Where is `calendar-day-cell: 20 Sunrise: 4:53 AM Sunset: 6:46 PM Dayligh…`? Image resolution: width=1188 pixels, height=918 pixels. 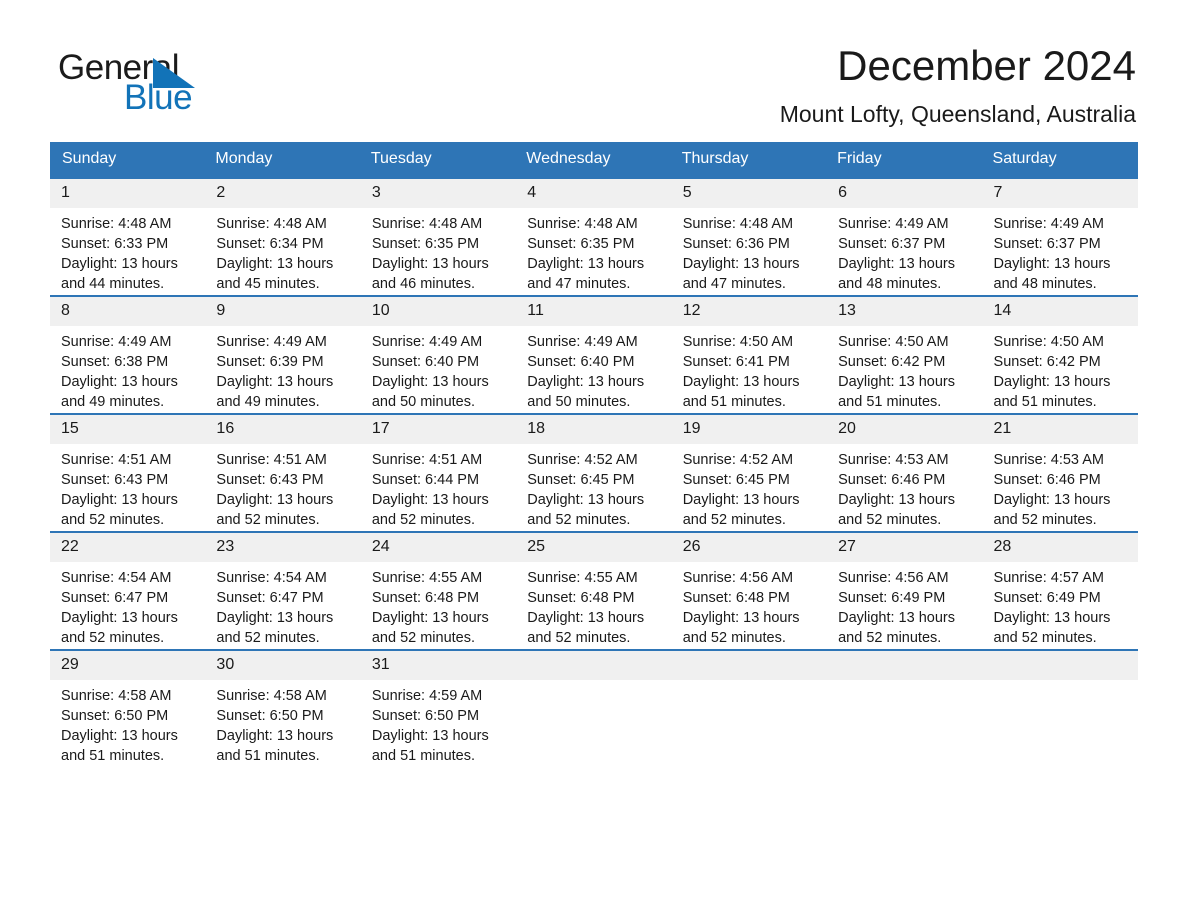
calendar-day-cell: 20 Sunrise: 4:53 AM Sunset: 6:46 PM Dayligh… is located at coordinates (905, 472).